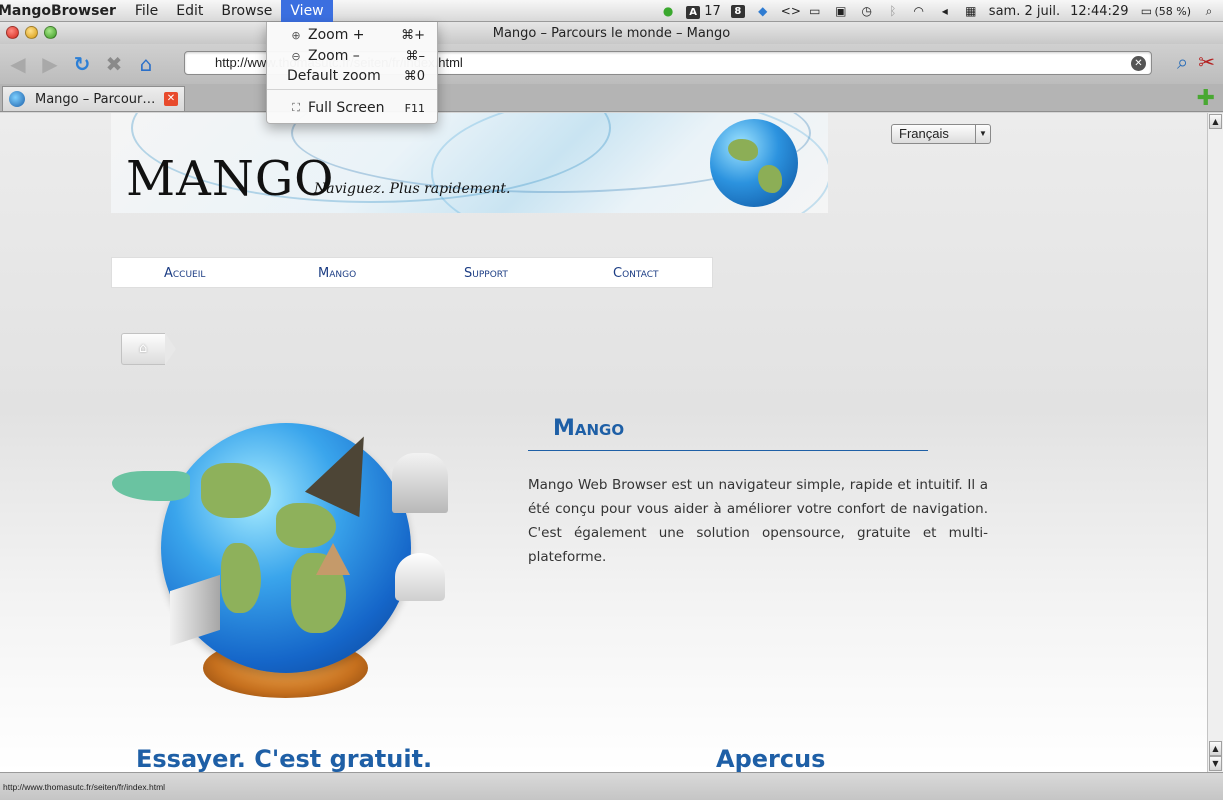 The height and width of the screenshot is (800, 1223). I want to click on nav-mango: Mango, so click(337, 273).